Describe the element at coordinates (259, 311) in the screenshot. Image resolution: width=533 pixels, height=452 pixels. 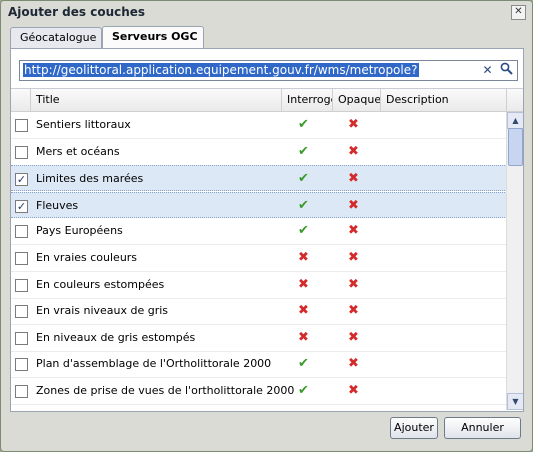
I see `table-row: En vrais niveaux de gris ✖ ✖` at that location.